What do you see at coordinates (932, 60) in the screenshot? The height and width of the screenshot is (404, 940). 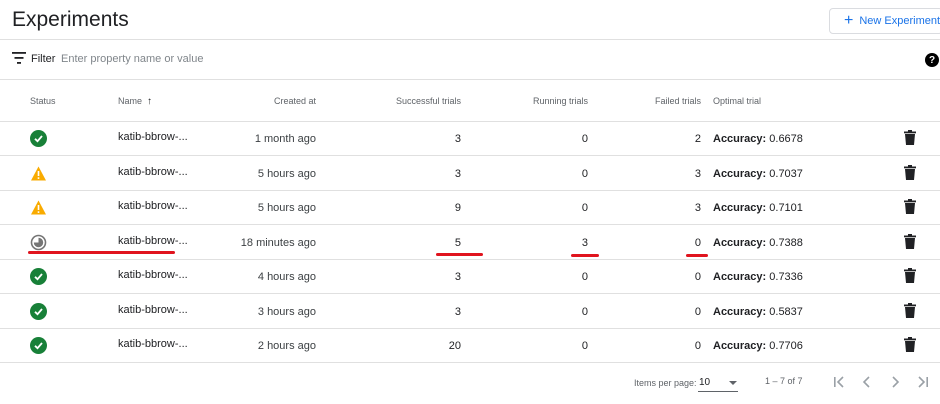 I see `help-icon: ?` at bounding box center [932, 60].